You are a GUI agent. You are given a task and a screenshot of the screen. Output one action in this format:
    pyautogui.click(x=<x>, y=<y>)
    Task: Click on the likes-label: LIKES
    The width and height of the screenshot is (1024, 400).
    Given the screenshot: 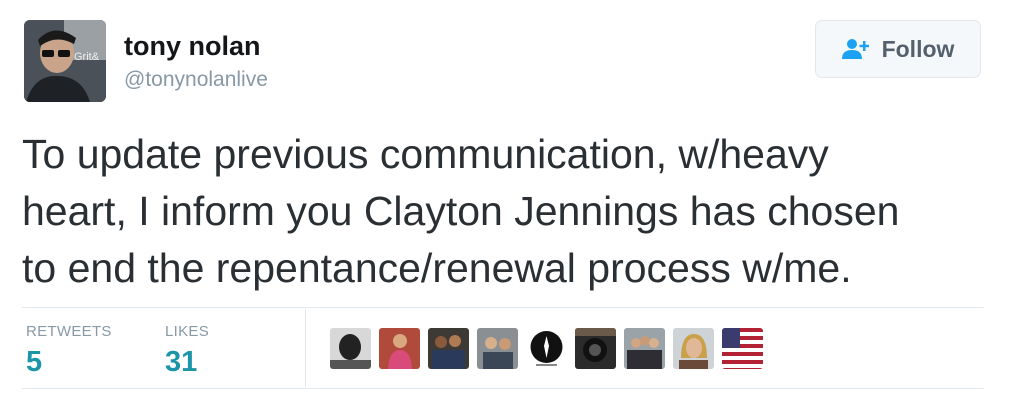 What is the action you would take?
    pyautogui.click(x=187, y=331)
    